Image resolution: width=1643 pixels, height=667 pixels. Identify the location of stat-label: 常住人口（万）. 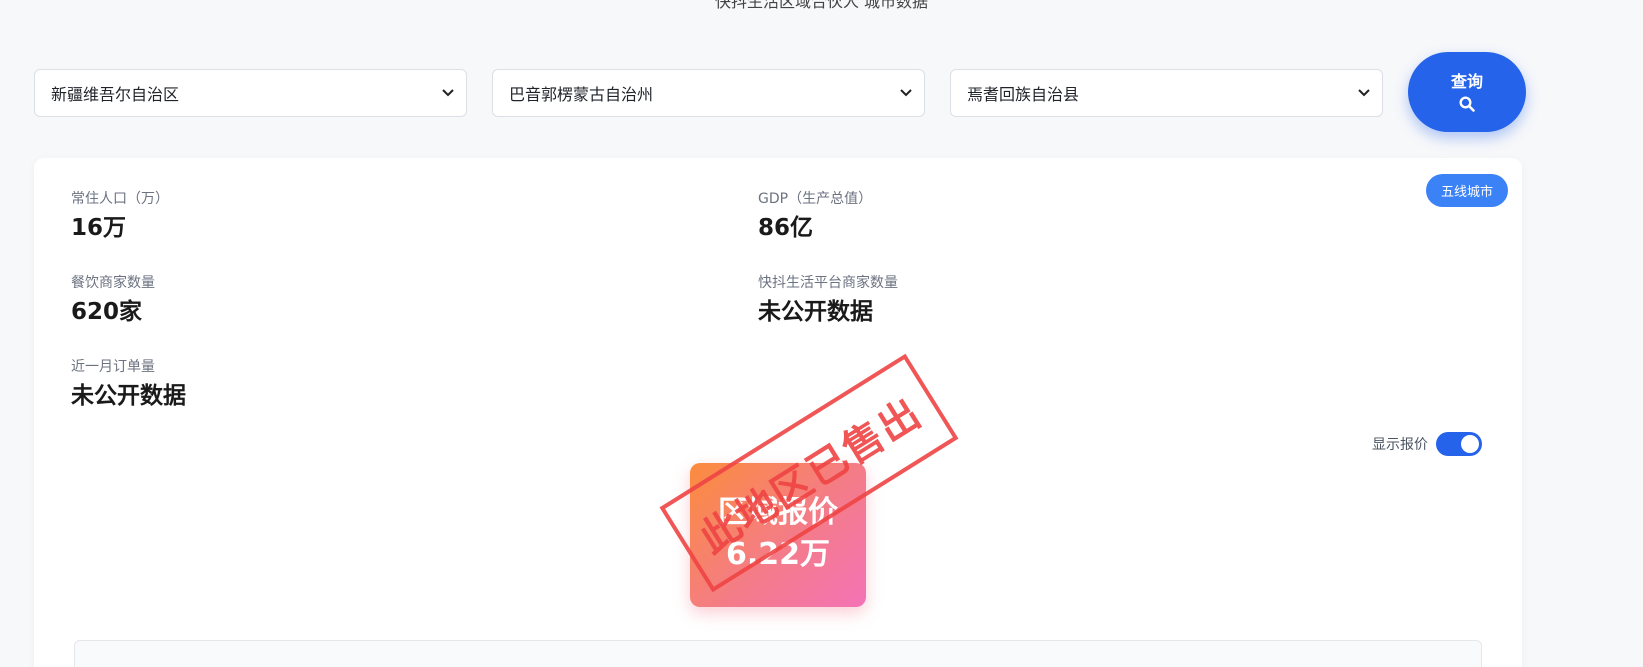
(120, 199).